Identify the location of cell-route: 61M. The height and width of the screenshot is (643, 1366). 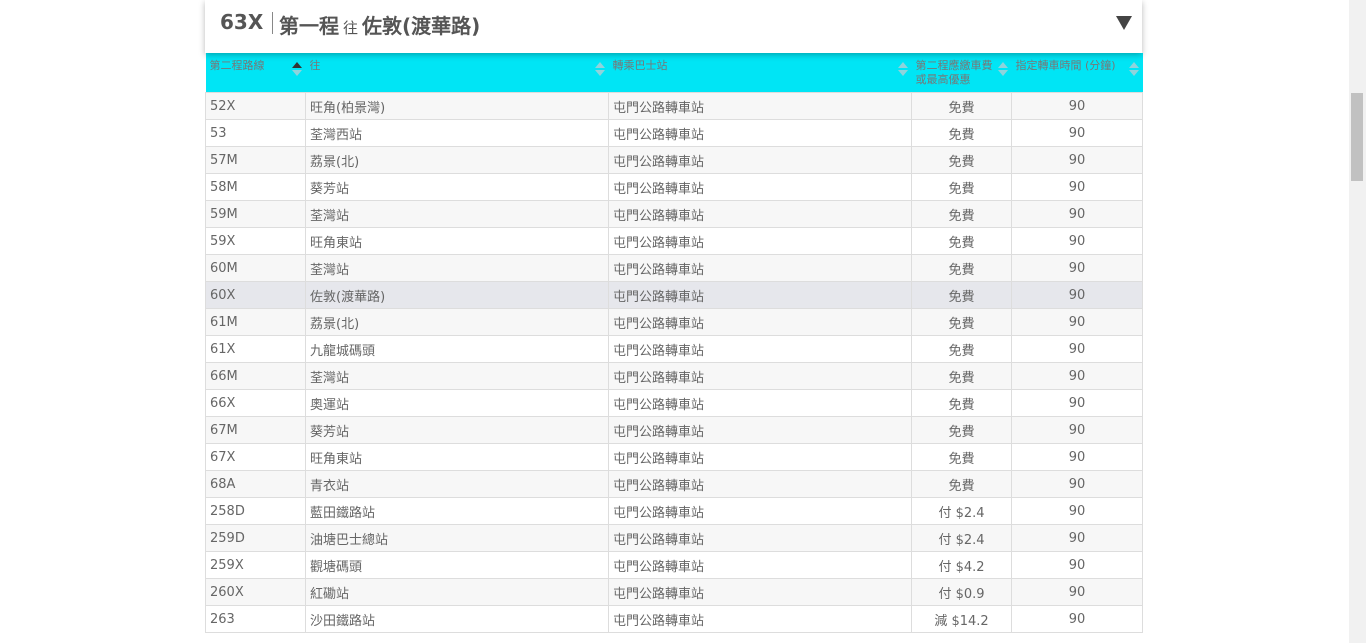
(255, 322).